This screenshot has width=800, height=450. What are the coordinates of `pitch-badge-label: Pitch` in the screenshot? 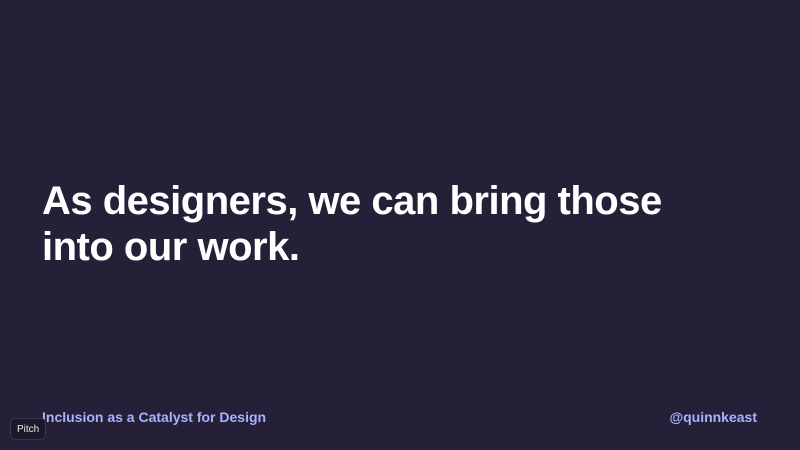 It's located at (28, 429).